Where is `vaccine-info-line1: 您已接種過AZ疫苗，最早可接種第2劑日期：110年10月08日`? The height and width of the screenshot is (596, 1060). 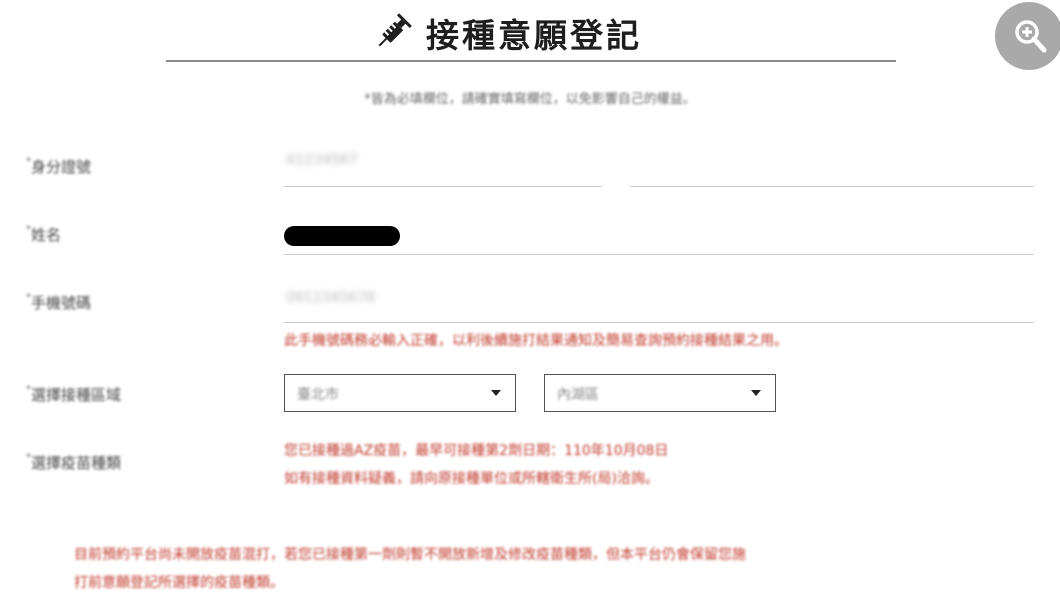 vaccine-info-line1: 您已接種過AZ疫苗，最早可接種第2劑日期：110年10月08日 is located at coordinates (476, 451).